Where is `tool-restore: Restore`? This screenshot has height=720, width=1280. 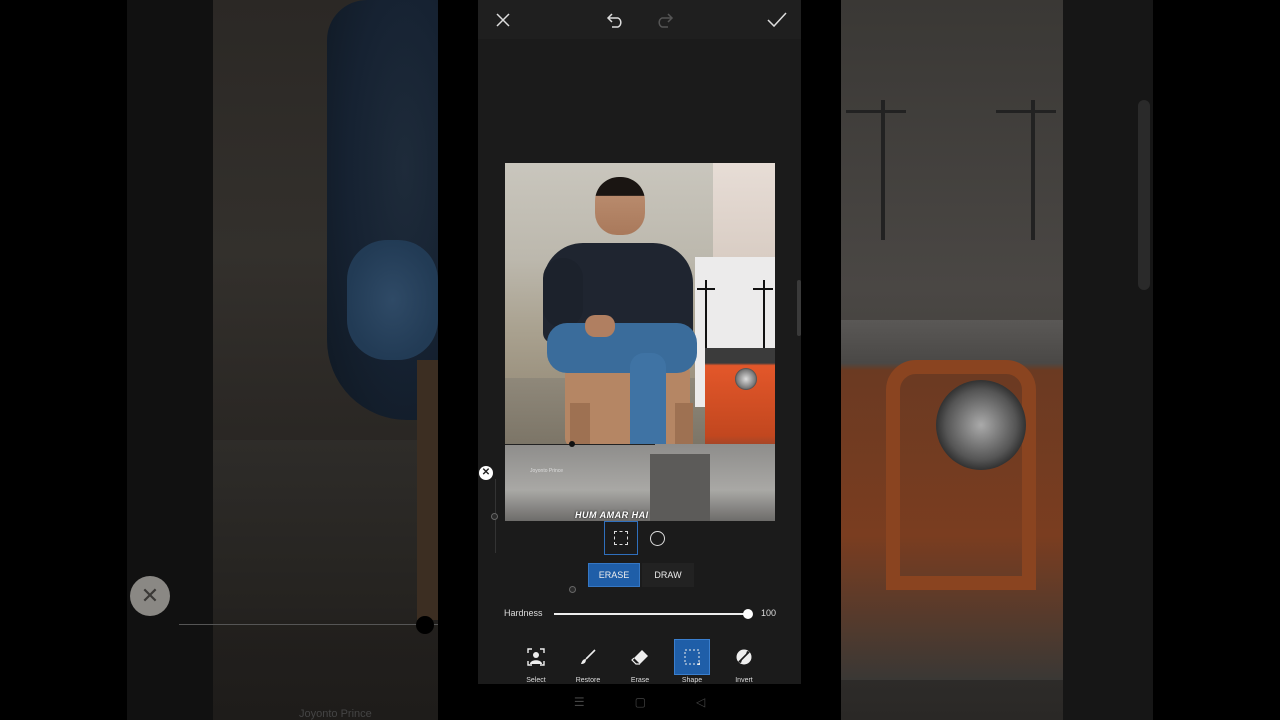 tool-restore: Restore is located at coordinates (588, 662).